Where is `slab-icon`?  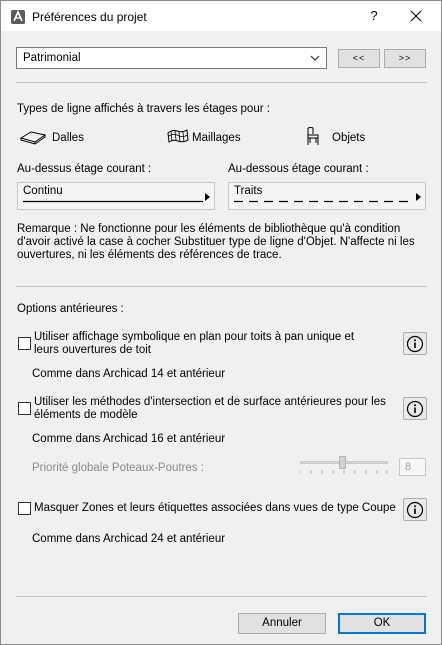
slab-icon is located at coordinates (33, 138).